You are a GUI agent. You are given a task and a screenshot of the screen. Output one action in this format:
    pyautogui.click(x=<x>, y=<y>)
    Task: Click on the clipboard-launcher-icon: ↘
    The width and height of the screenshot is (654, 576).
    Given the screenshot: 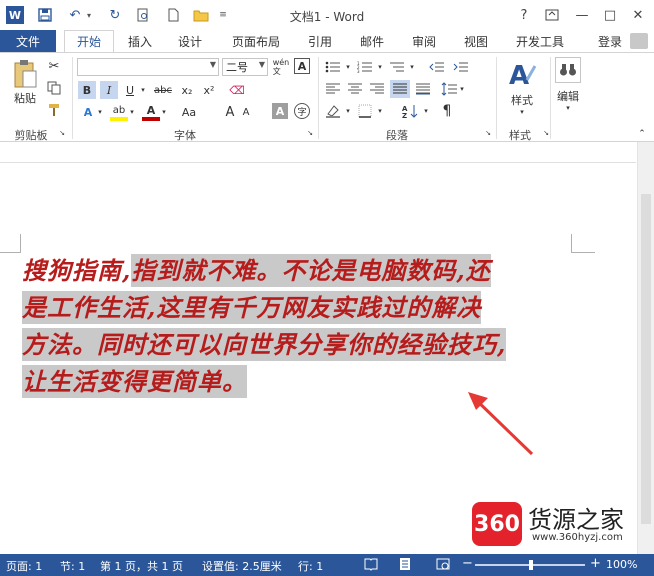 What is the action you would take?
    pyautogui.click(x=62, y=133)
    